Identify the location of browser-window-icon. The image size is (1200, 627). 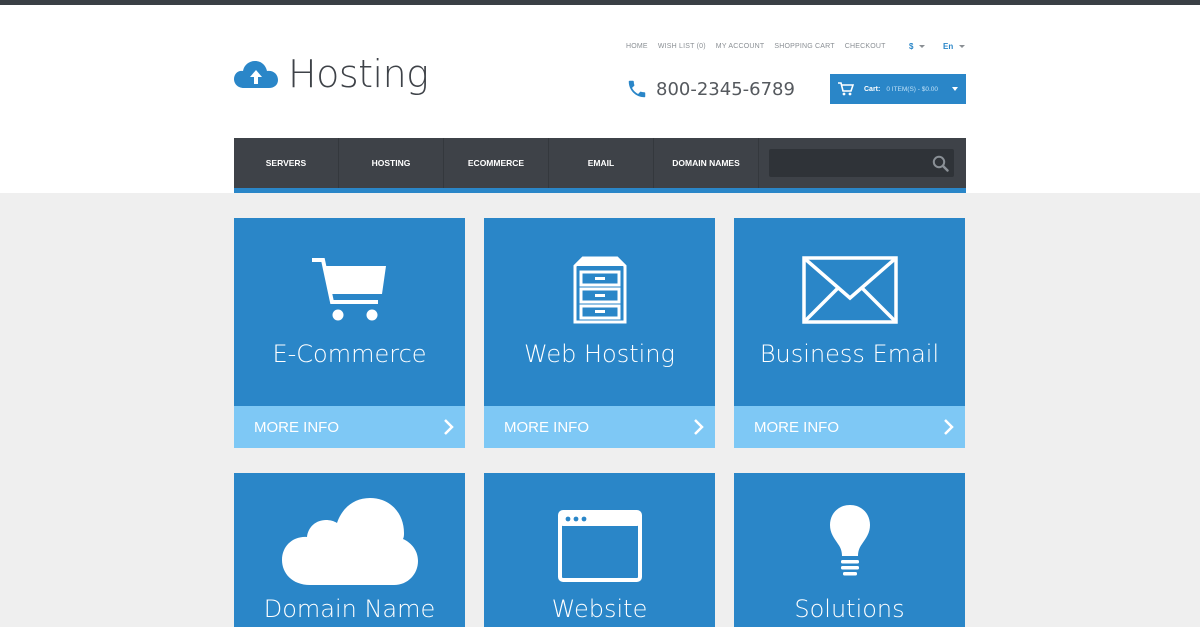
(599, 546).